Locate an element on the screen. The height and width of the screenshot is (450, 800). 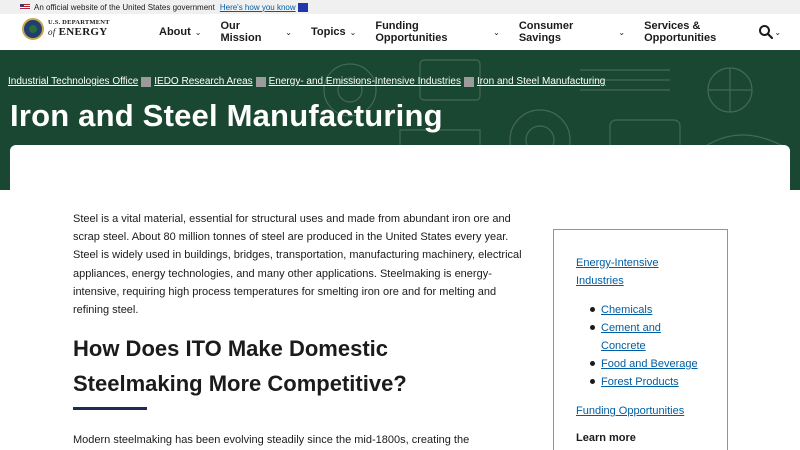
logo-text: U.S. DEPARTMENT of ENERGY is located at coordinates (79, 29).